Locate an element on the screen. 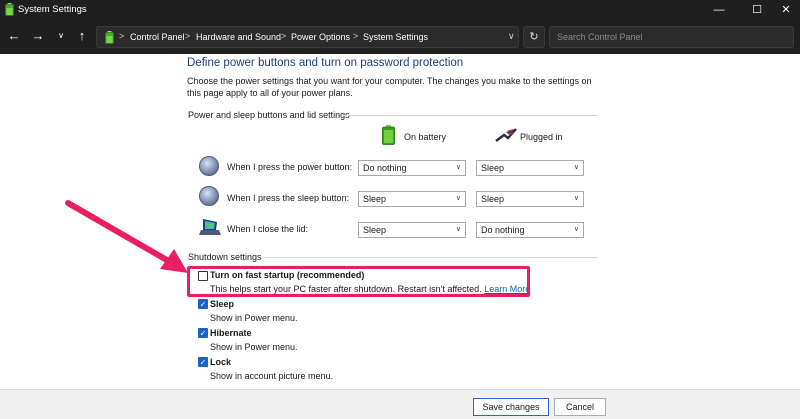 Image resolution: width=800 pixels, height=419 pixels. sleep-option-desc: Show in Power menu. is located at coordinates (254, 318).